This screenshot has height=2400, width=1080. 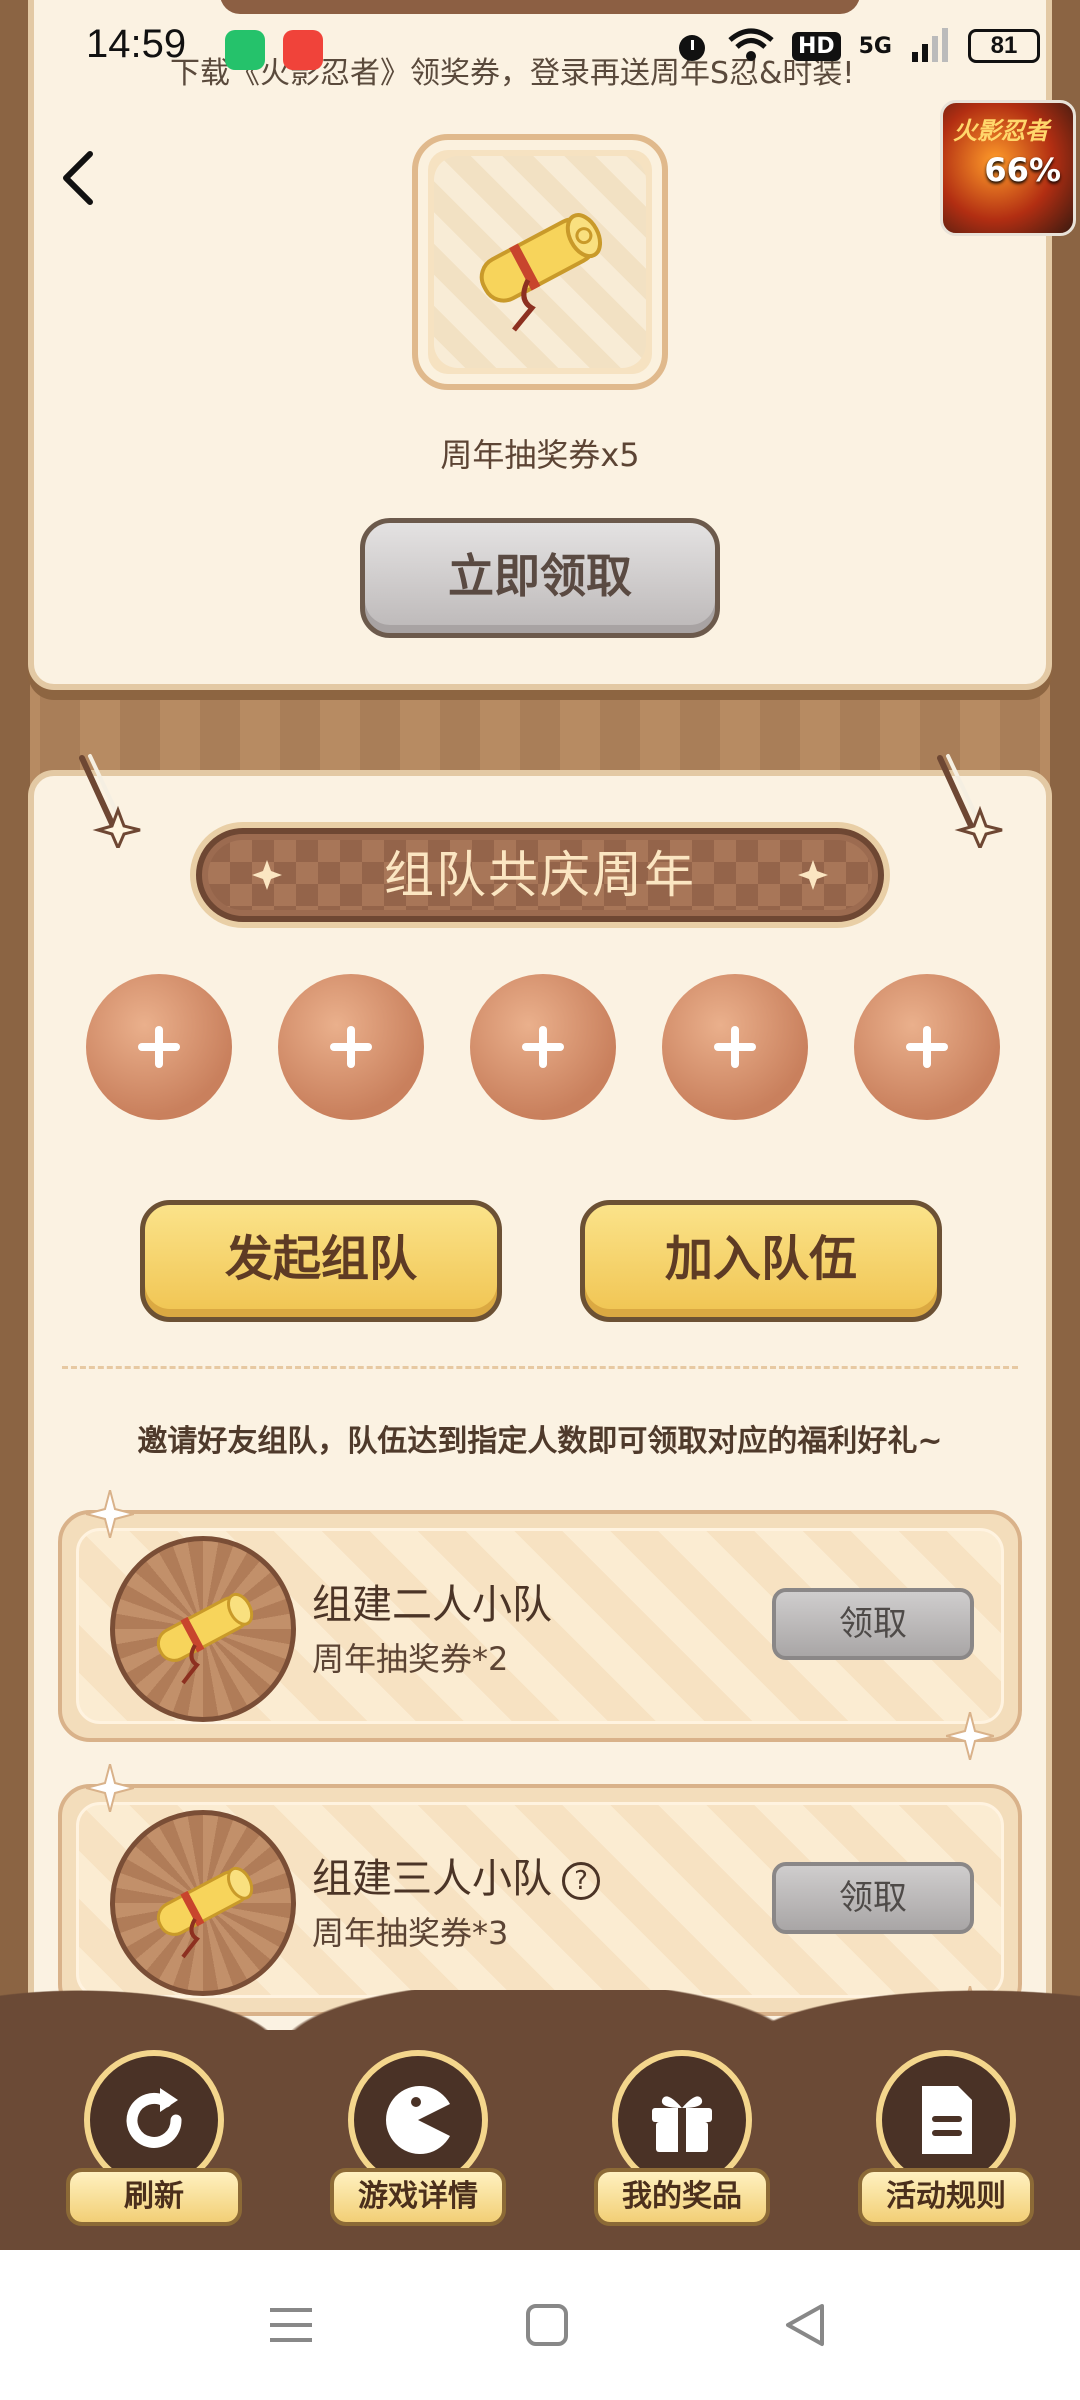 I want to click on help-icon: ?, so click(x=581, y=1881).